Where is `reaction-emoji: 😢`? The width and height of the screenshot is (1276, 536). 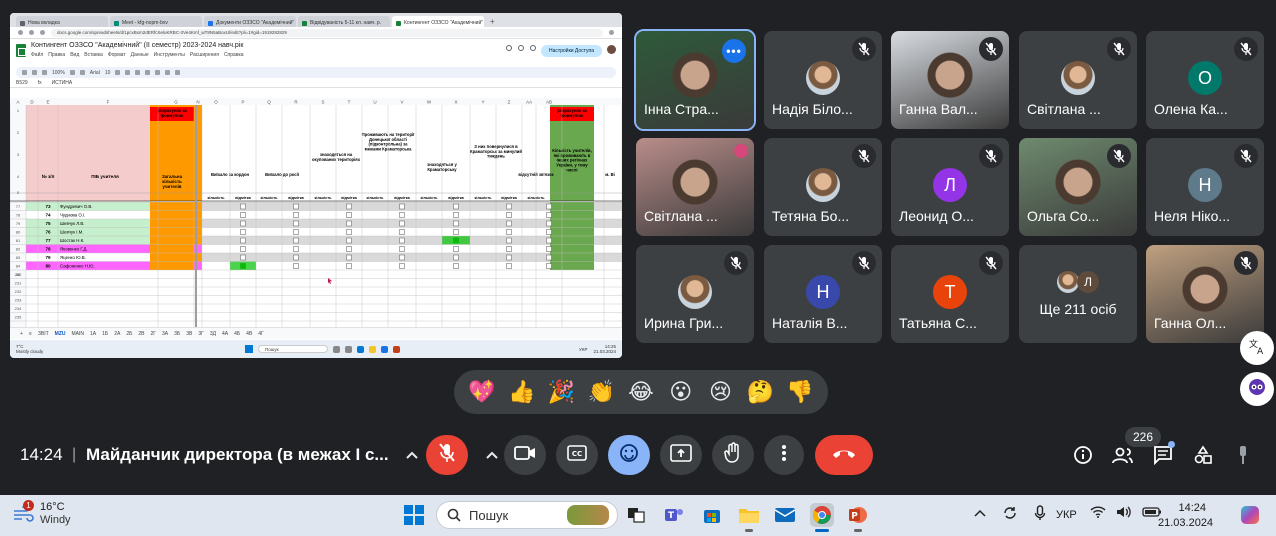
reaction-emoji: 😢 is located at coordinates (720, 392).